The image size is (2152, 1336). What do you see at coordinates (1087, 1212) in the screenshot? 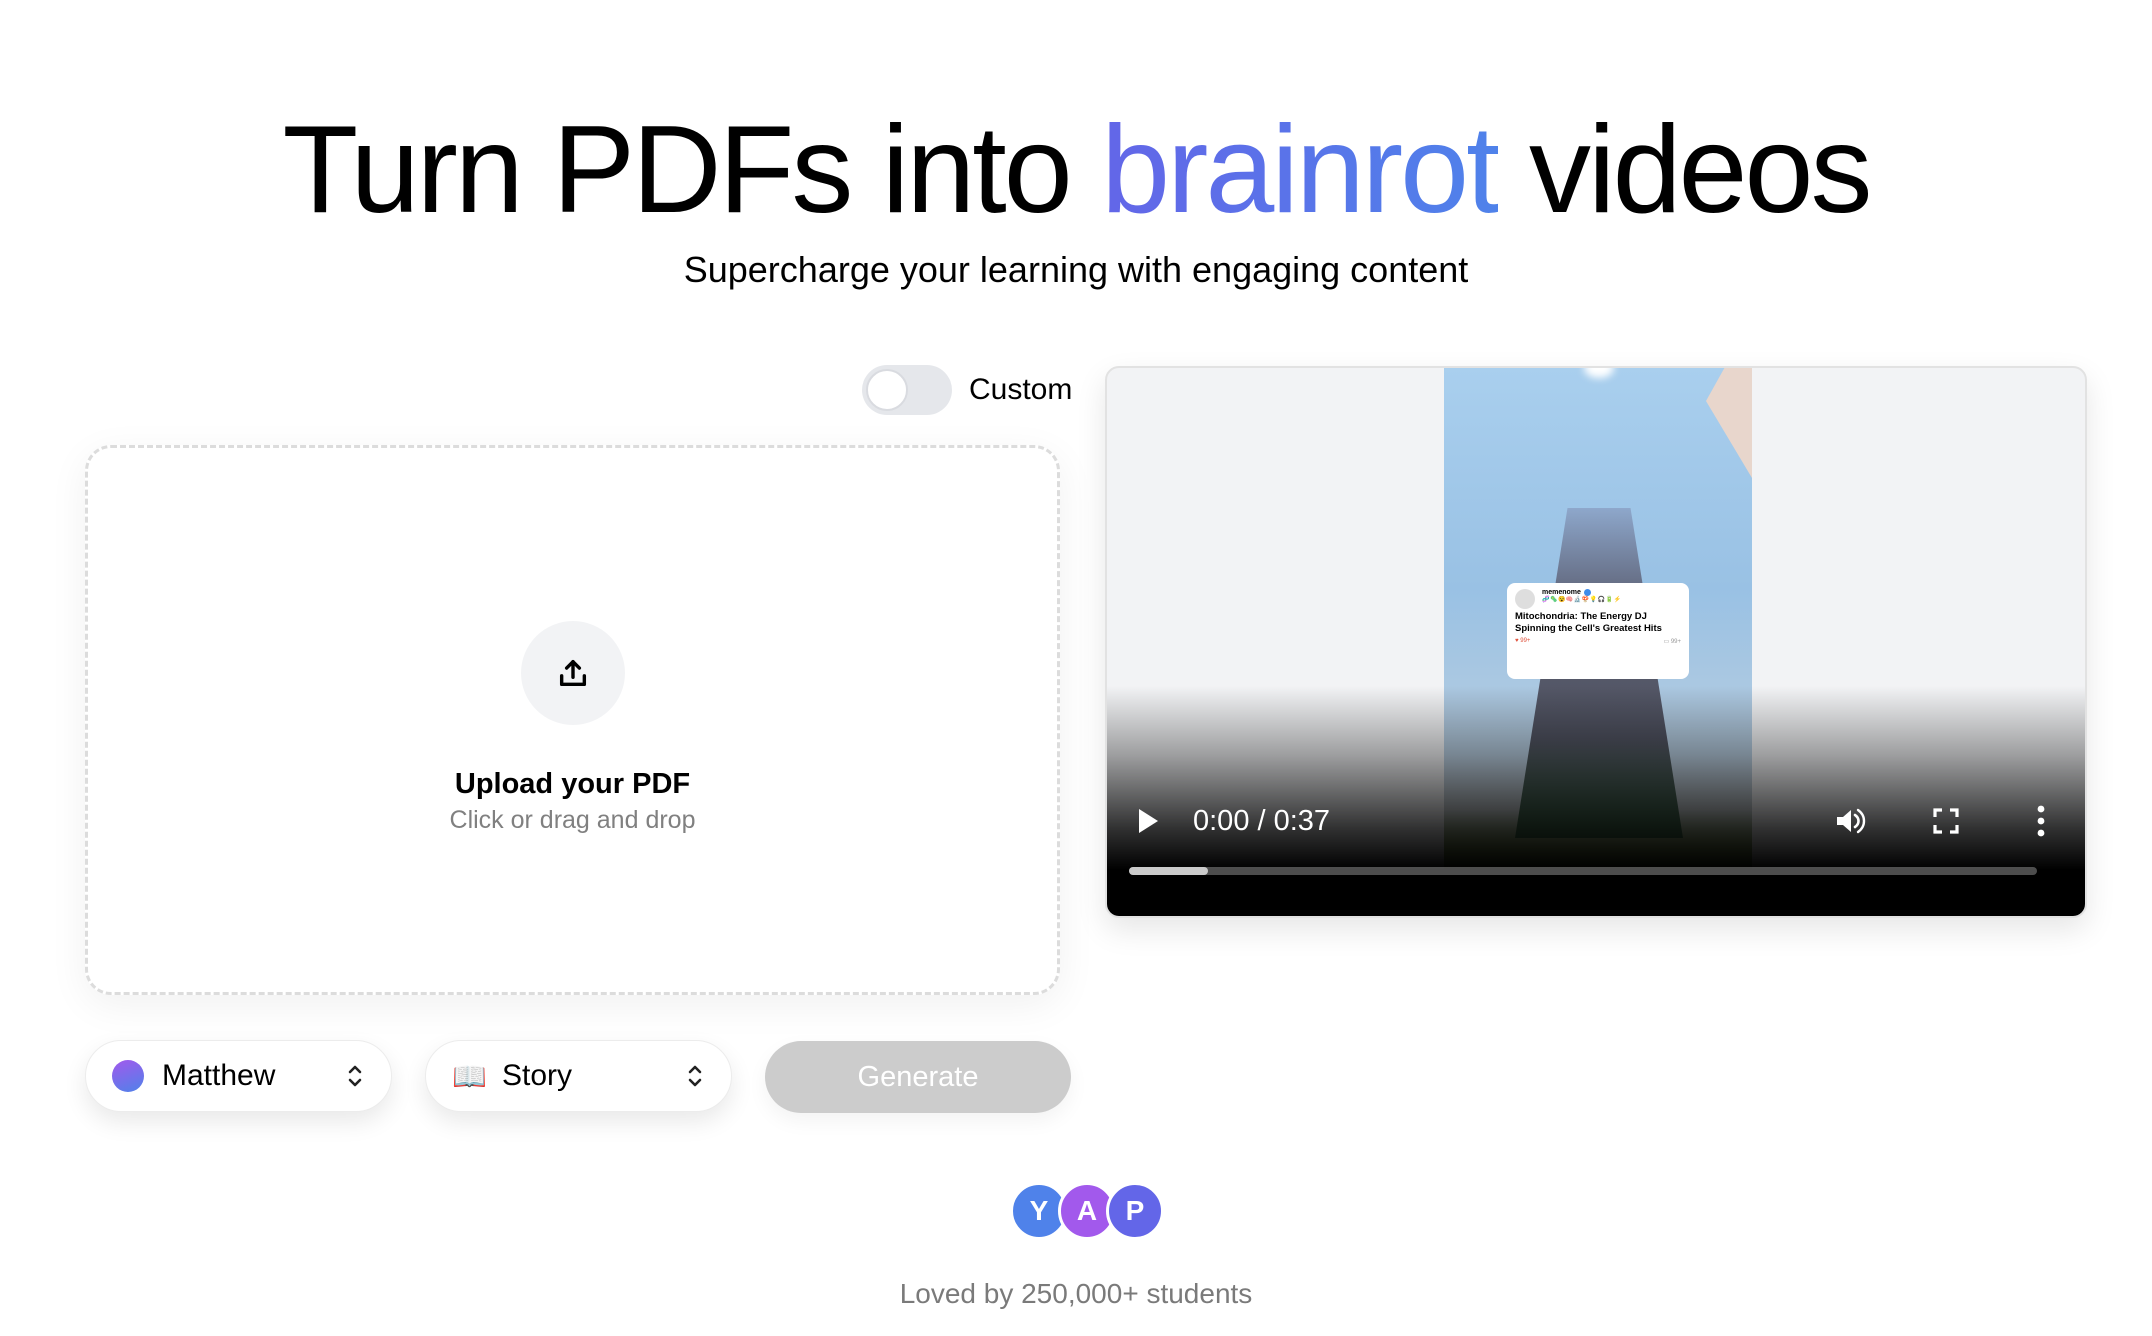
I see `user-avatars: YAP` at bounding box center [1087, 1212].